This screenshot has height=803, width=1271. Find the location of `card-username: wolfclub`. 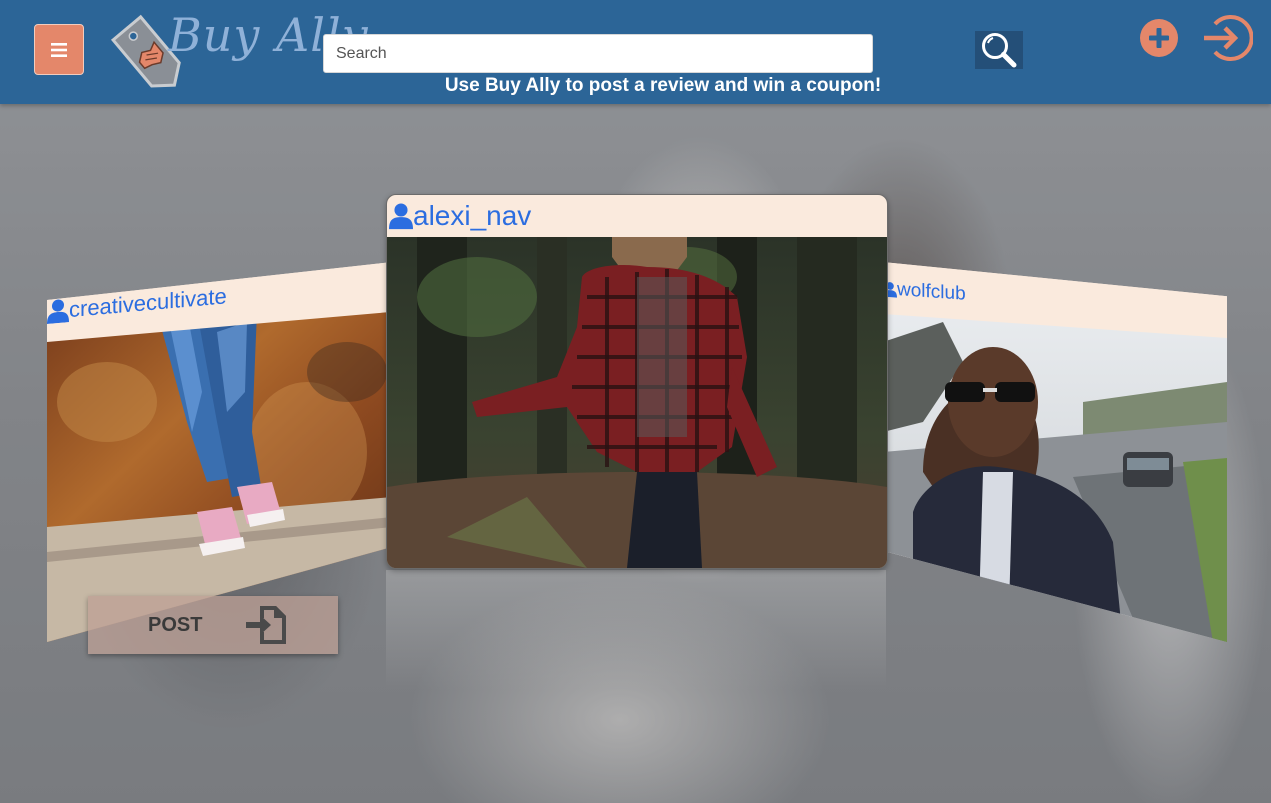

card-username: wolfclub is located at coordinates (931, 292).